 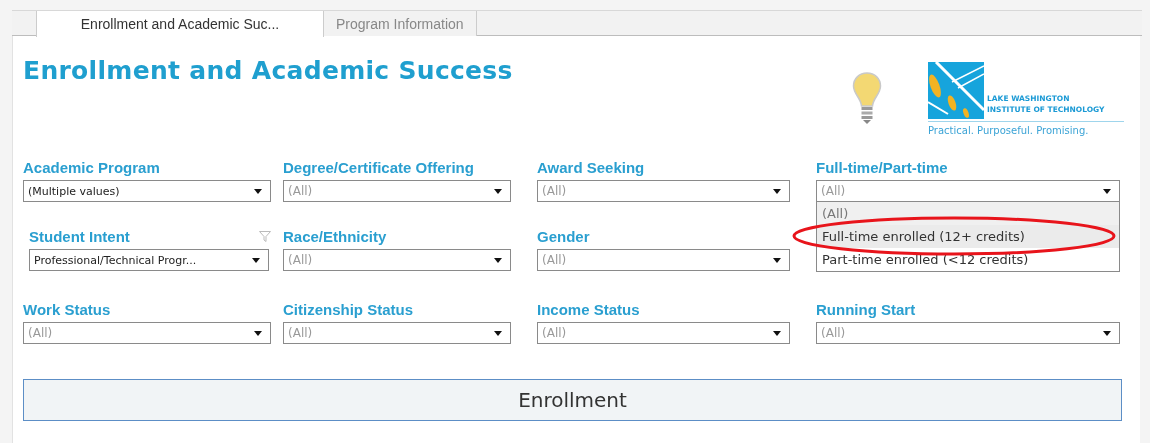 I want to click on filter-icon, so click(x=265, y=236).